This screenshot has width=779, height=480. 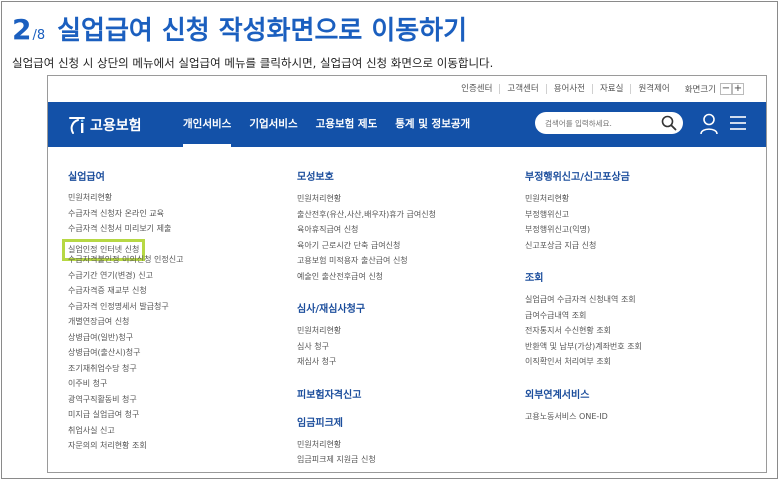 What do you see at coordinates (583, 300) in the screenshot?
I see `menu-link: 실업급여 수급자격 신청내역 조회` at bounding box center [583, 300].